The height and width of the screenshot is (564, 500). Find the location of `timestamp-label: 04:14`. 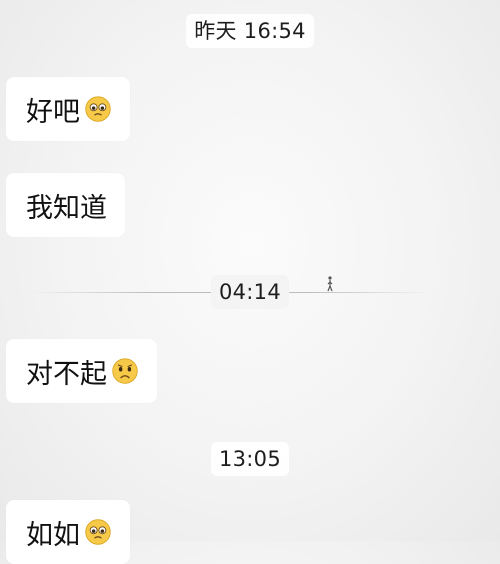

timestamp-label: 04:14 is located at coordinates (250, 292).